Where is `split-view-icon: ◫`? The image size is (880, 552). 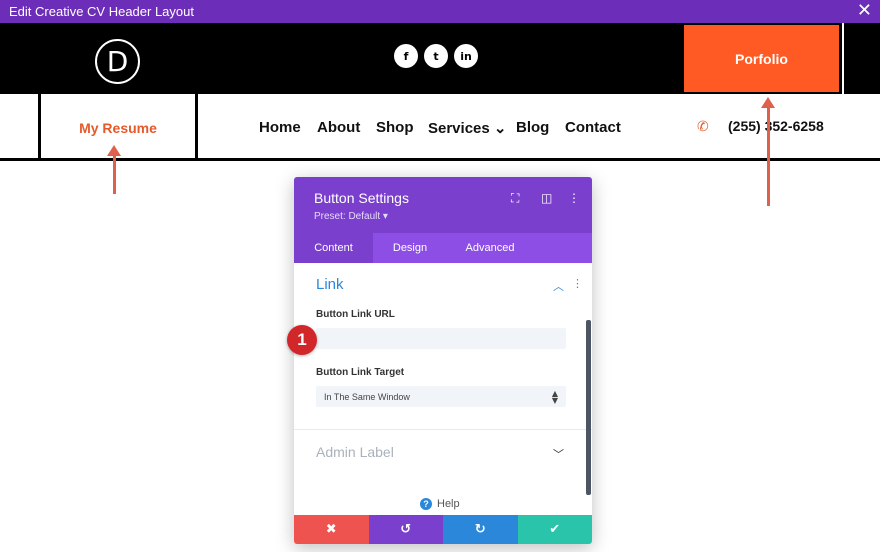
split-view-icon: ◫ is located at coordinates (546, 198).